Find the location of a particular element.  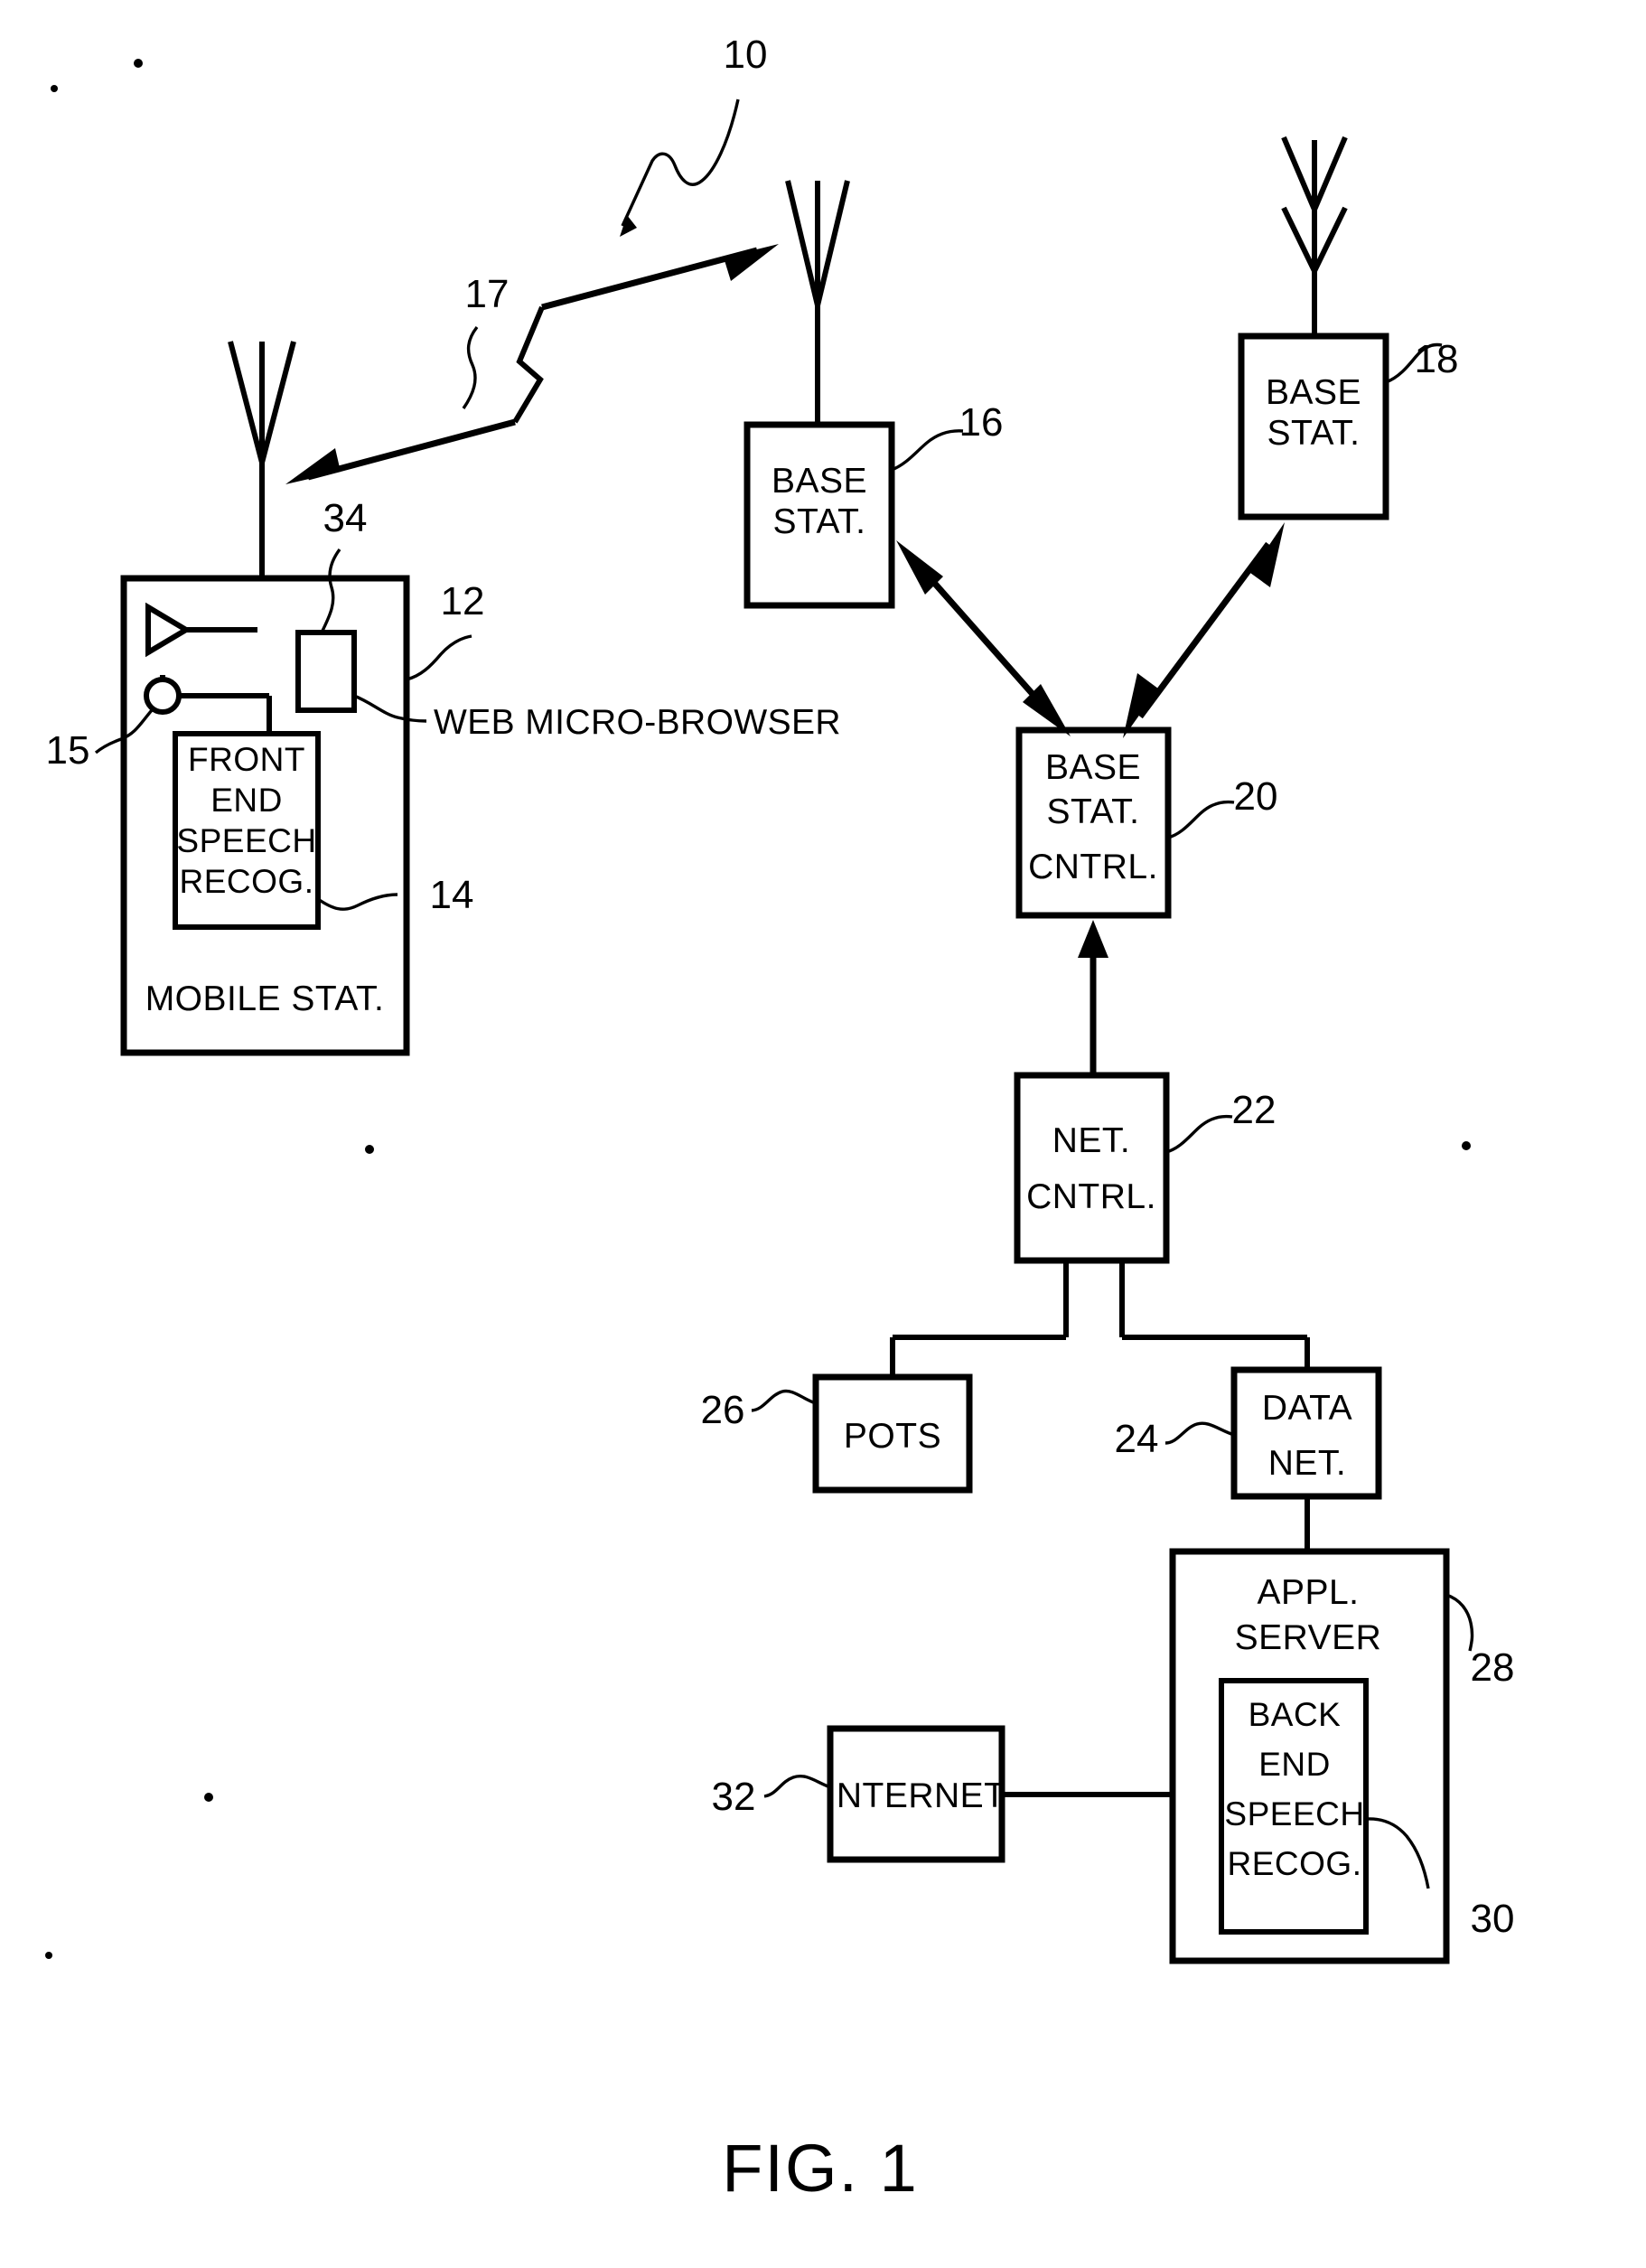

ref-24-leader is located at coordinates (1199, 1433).